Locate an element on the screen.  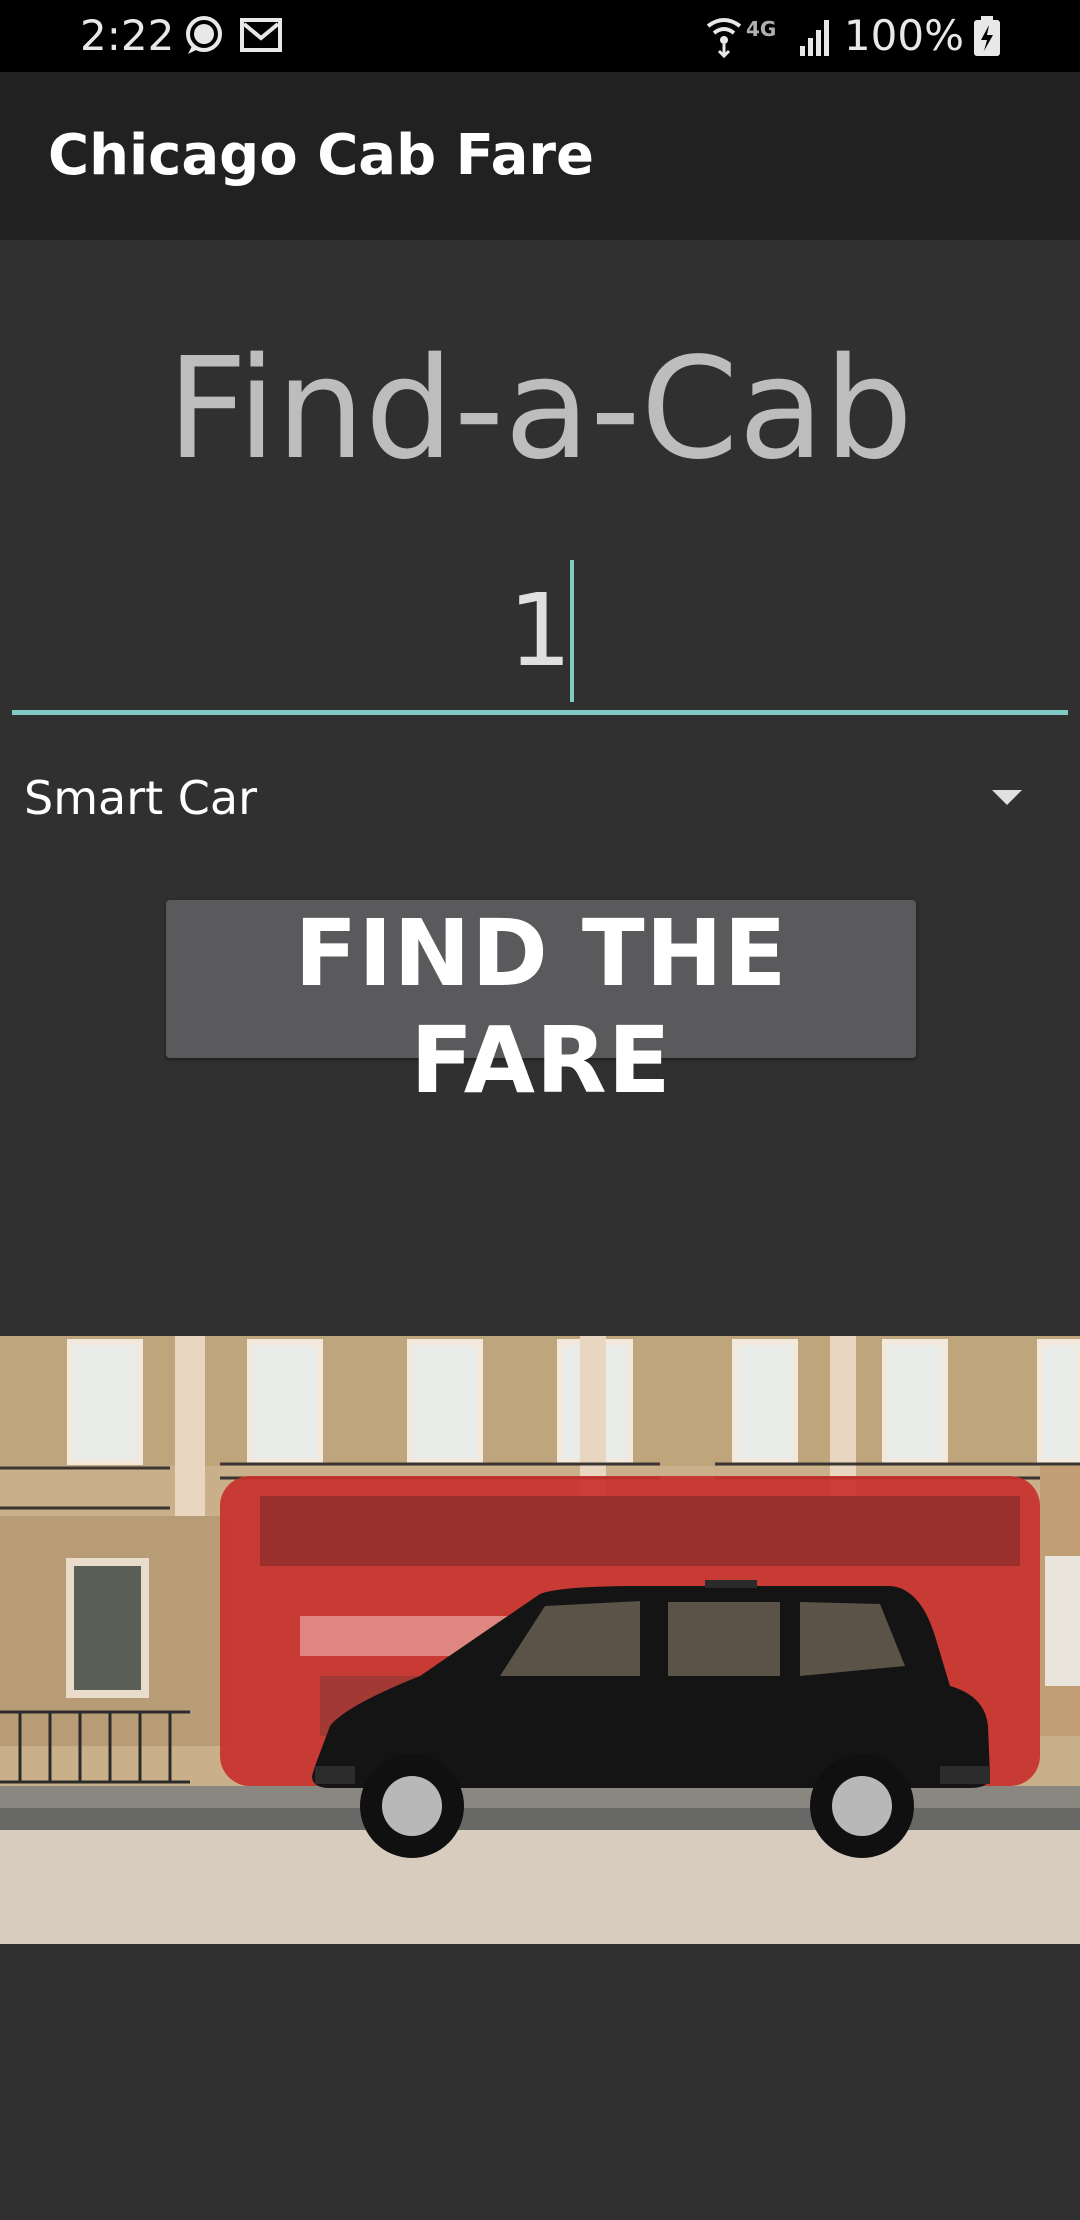
chat-bubble-icon is located at coordinates (204, 35).